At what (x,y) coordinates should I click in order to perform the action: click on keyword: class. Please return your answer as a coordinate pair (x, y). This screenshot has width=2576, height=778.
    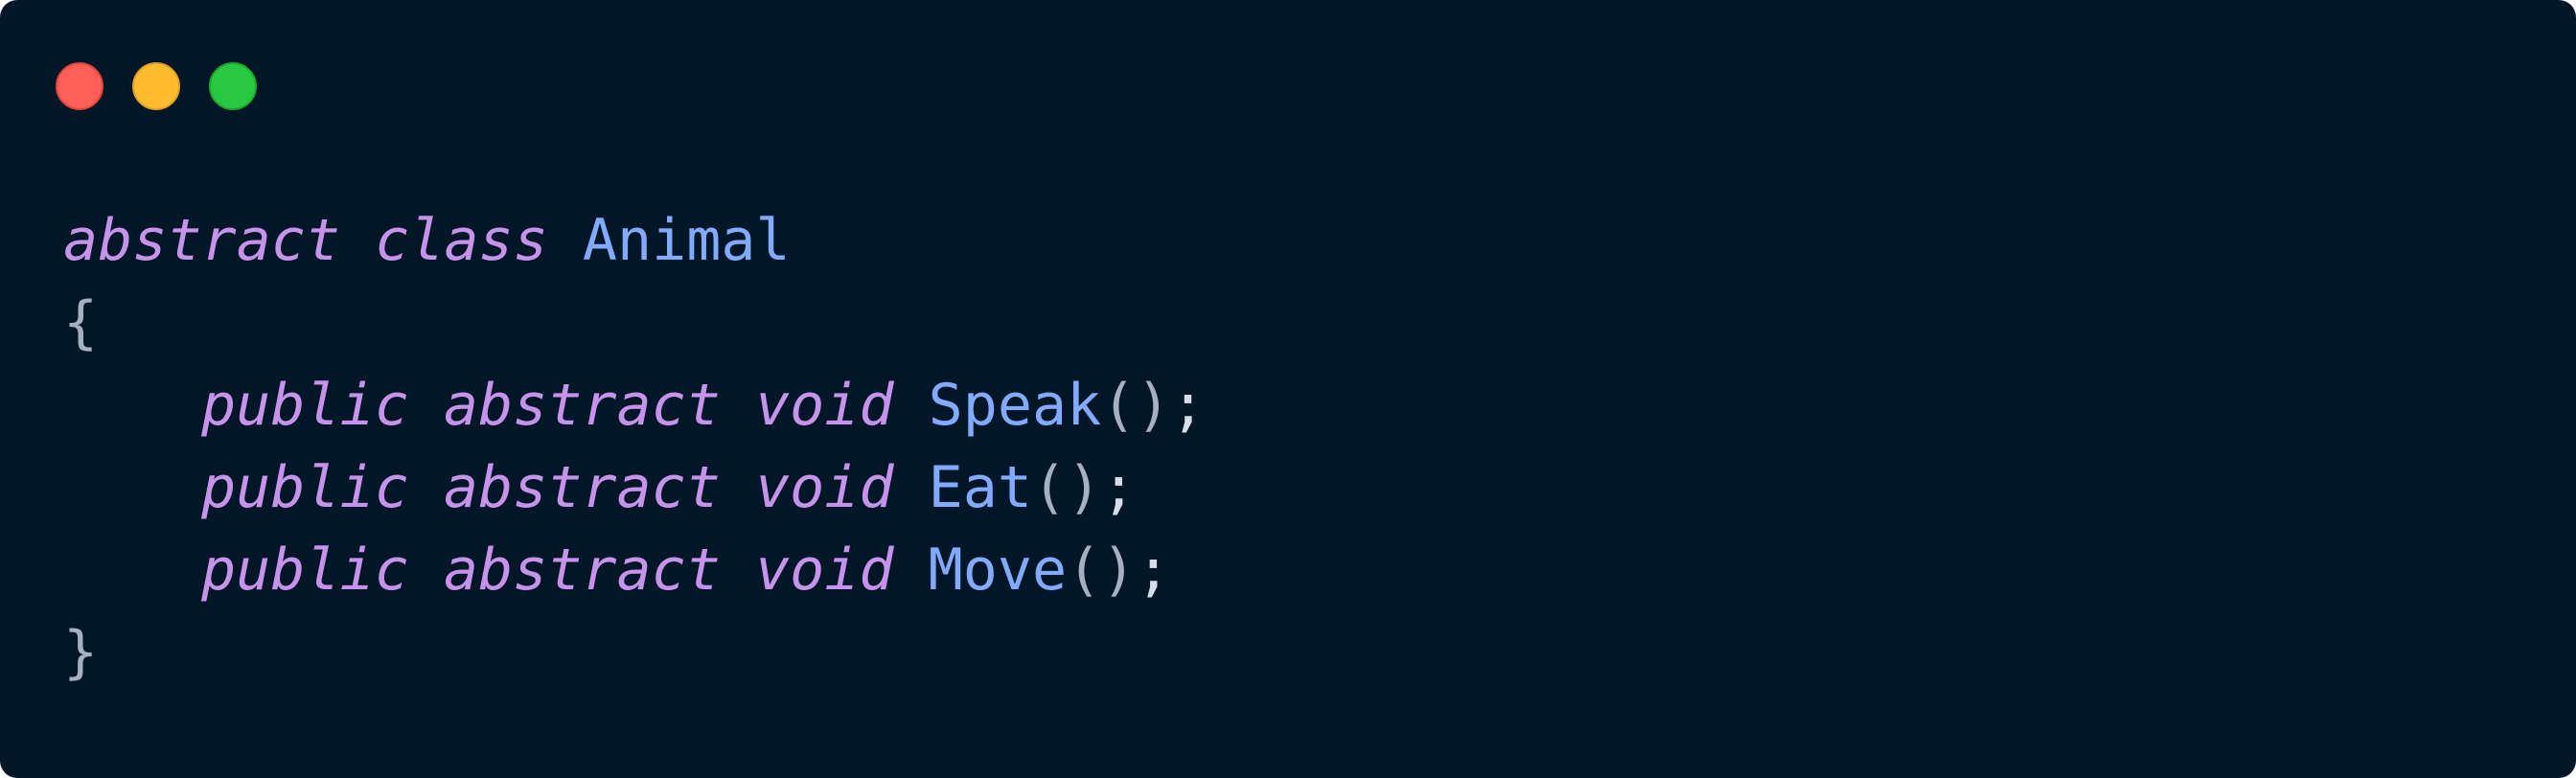
    Looking at the image, I should click on (461, 241).